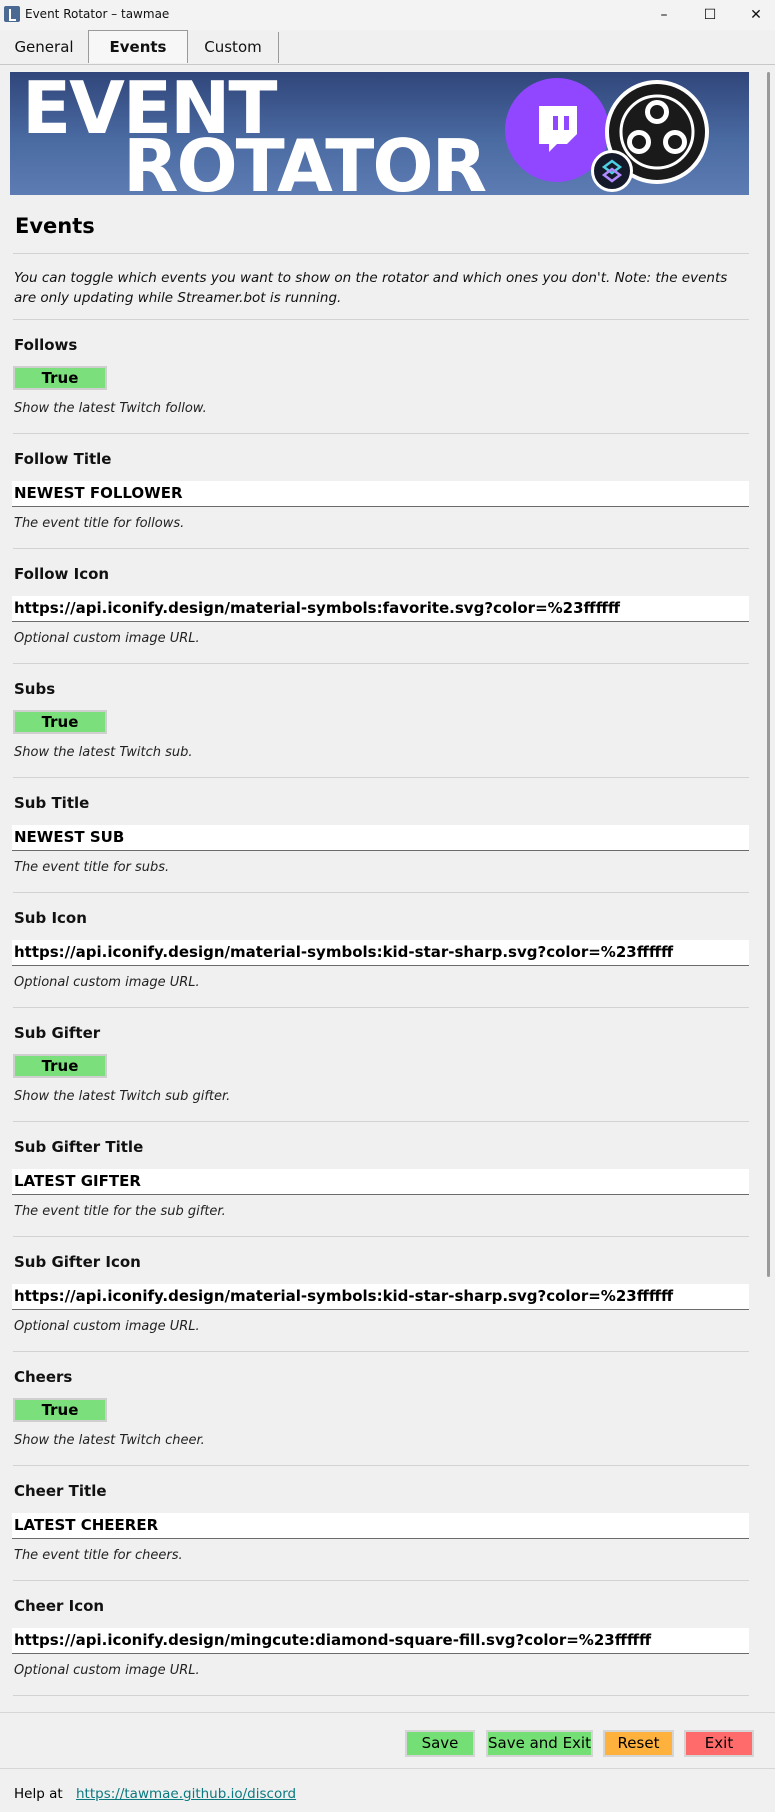 The width and height of the screenshot is (775, 1812). Describe the element at coordinates (97, 14) in the screenshot. I see `window-title: Event Rotator – tawmae` at that location.